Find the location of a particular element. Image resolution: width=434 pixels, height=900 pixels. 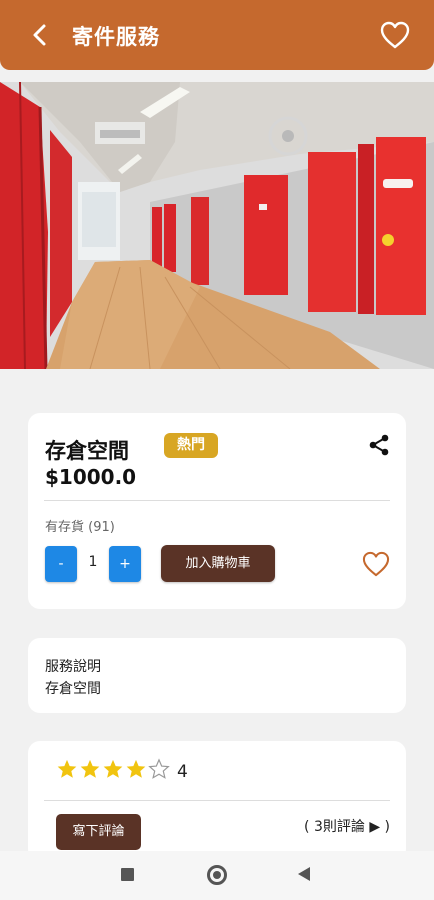

rating-stars is located at coordinates (113, 771).